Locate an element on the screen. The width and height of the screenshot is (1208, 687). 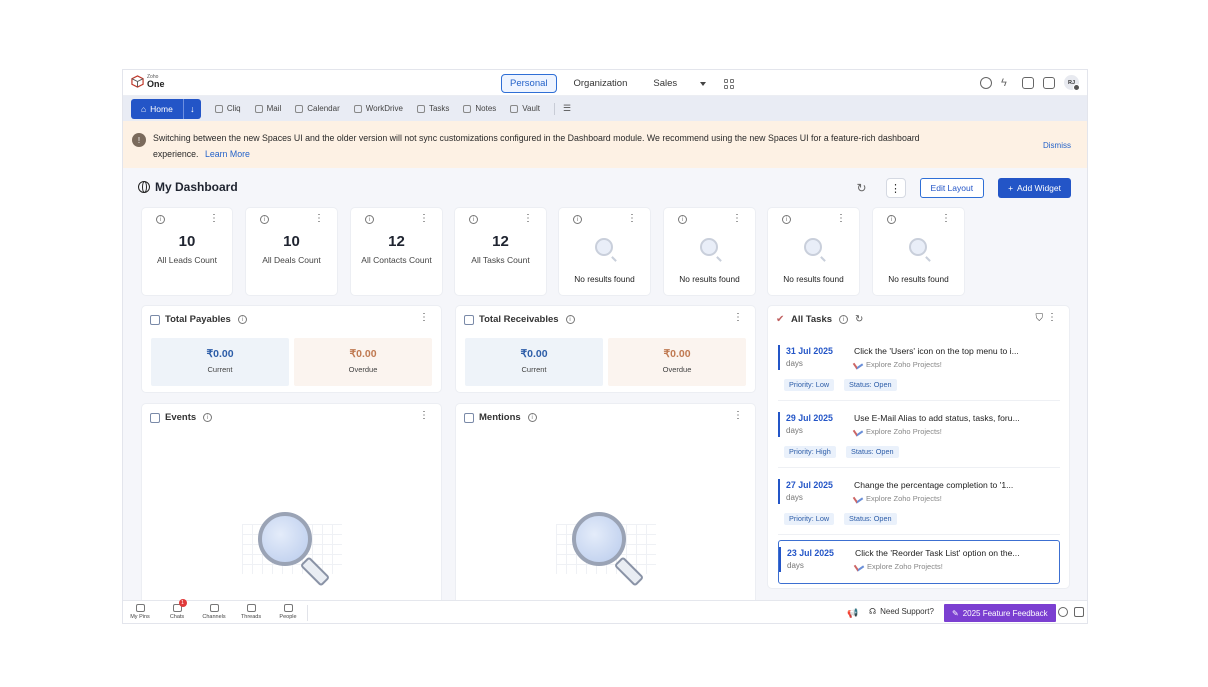
channels-button: Channels is located at coordinates (214, 612).